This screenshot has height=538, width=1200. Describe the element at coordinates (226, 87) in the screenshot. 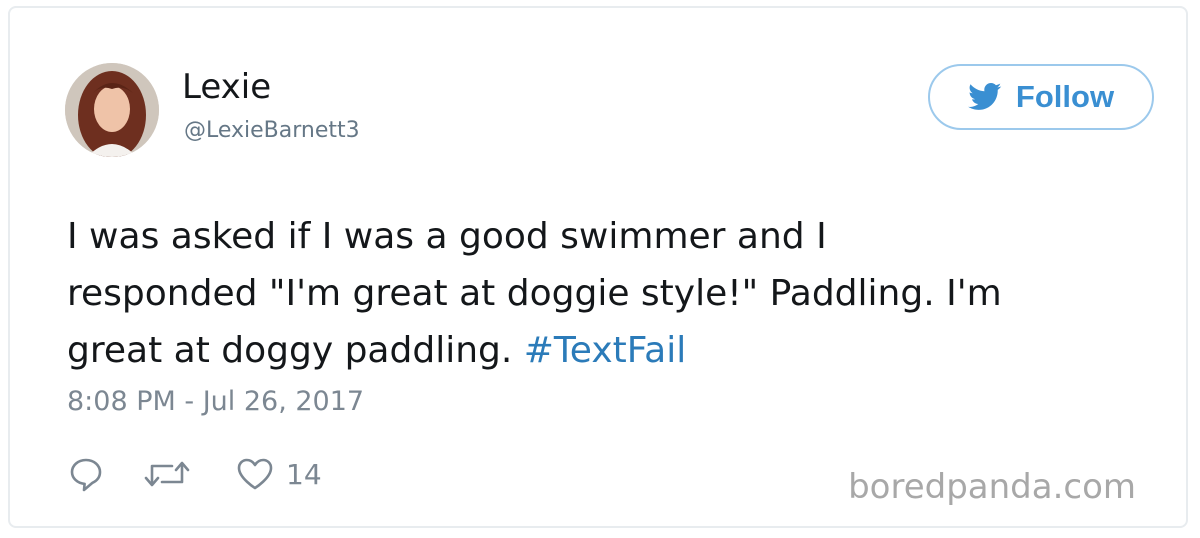

I see `author-name: Lexie` at that location.